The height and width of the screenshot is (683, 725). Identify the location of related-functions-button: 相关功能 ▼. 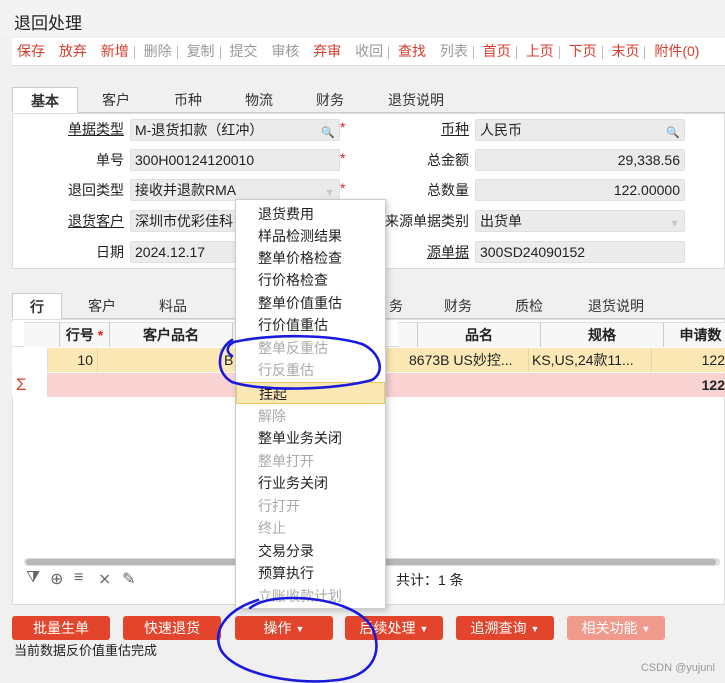
(616, 628).